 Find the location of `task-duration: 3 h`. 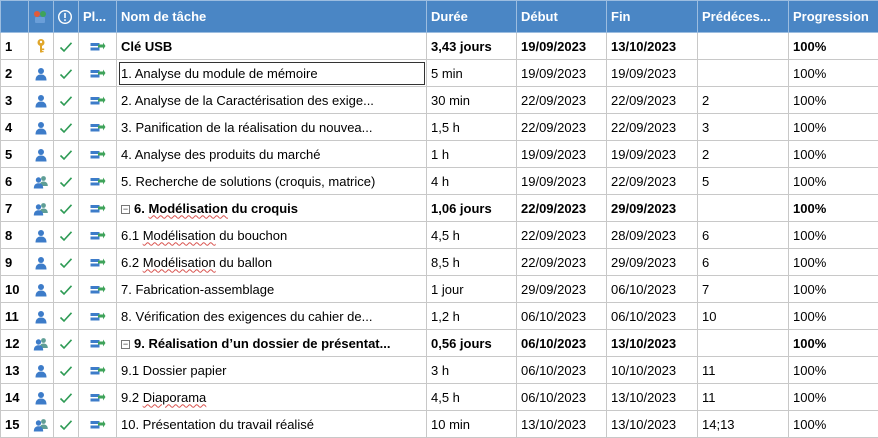

task-duration: 3 h is located at coordinates (472, 370).